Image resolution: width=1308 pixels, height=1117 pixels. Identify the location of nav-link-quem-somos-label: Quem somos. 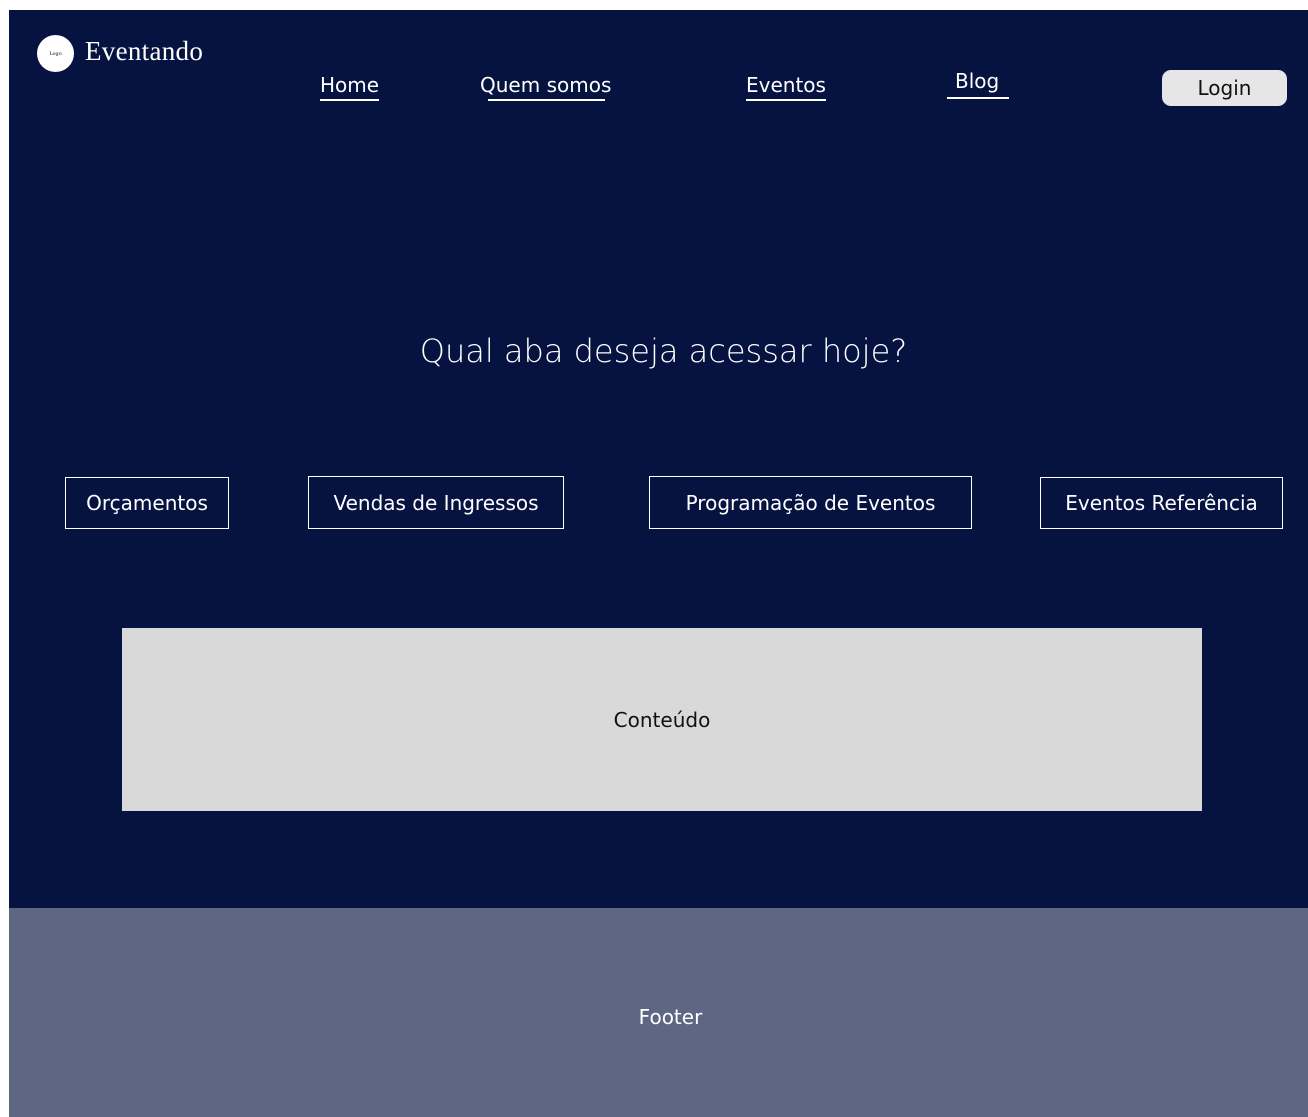
(546, 85).